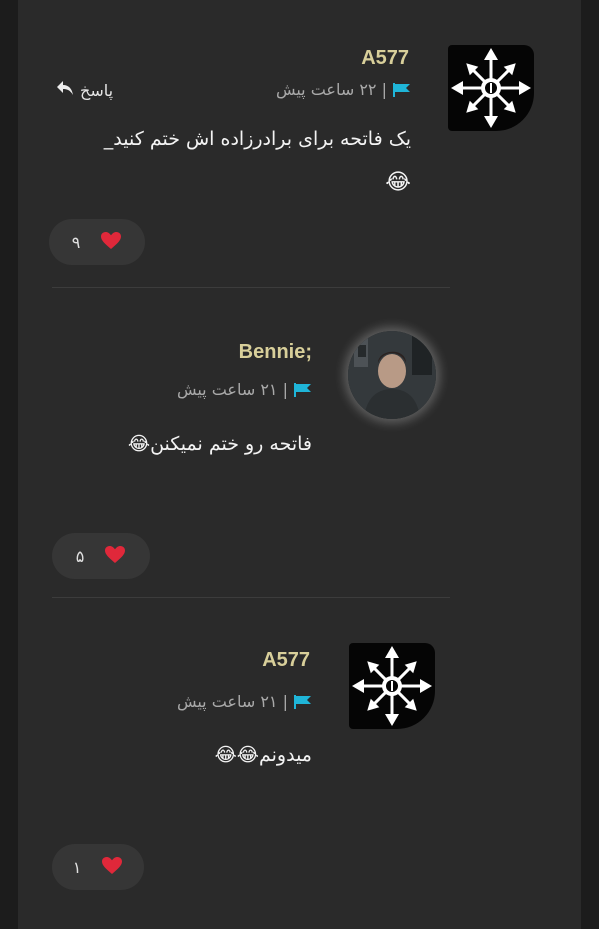 This screenshot has width=599, height=929. I want to click on comment-3-time: | ۲۱ ساعت پیش, so click(232, 701).